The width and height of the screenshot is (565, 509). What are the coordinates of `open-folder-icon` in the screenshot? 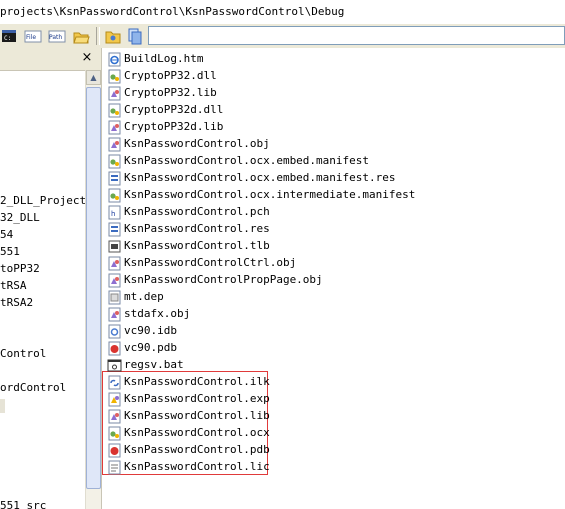 It's located at (81, 36).